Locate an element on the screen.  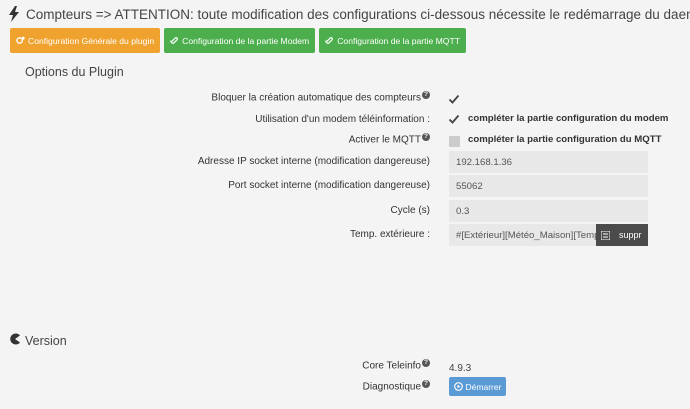
cycle-label: Cycle (s) is located at coordinates (410, 210).